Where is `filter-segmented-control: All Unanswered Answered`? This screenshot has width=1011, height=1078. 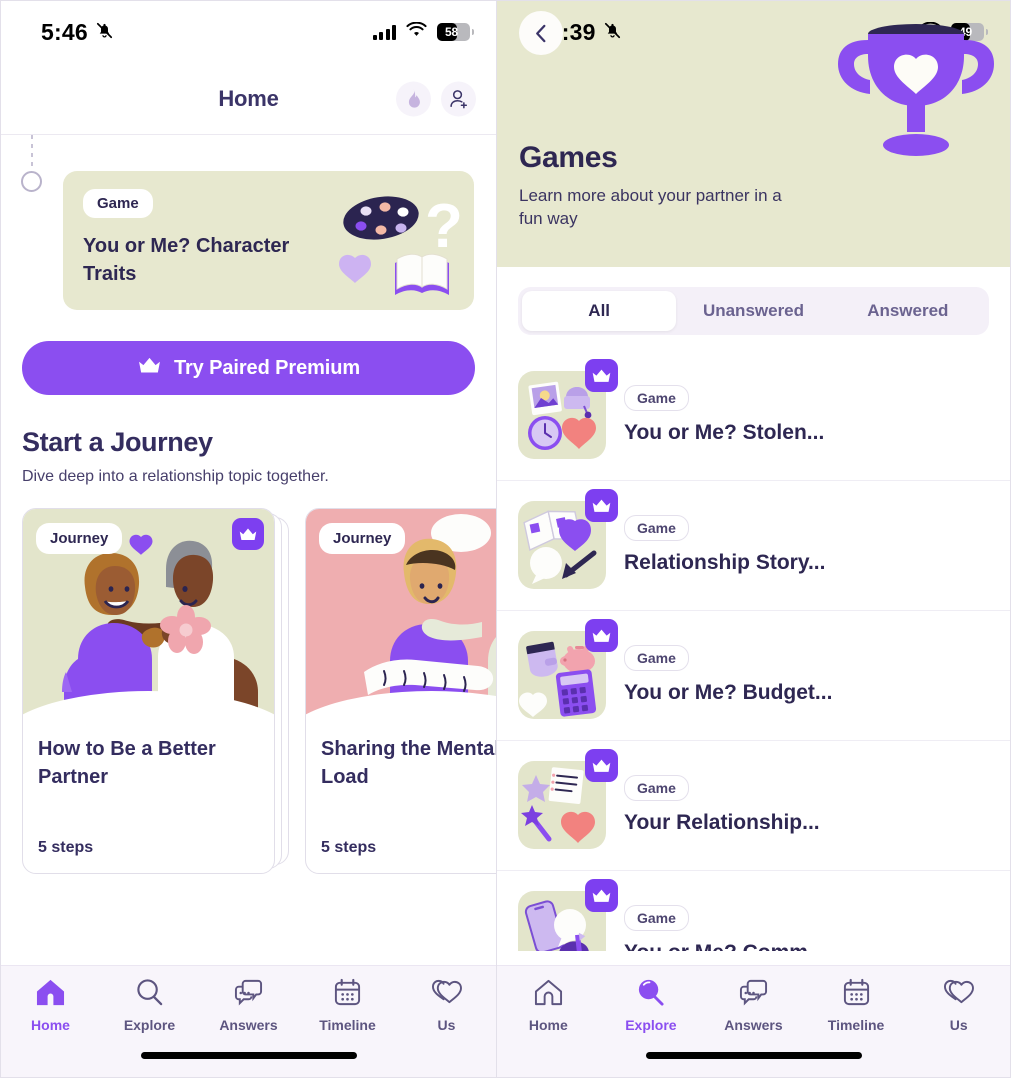 filter-segmented-control: All Unanswered Answered is located at coordinates (753, 310).